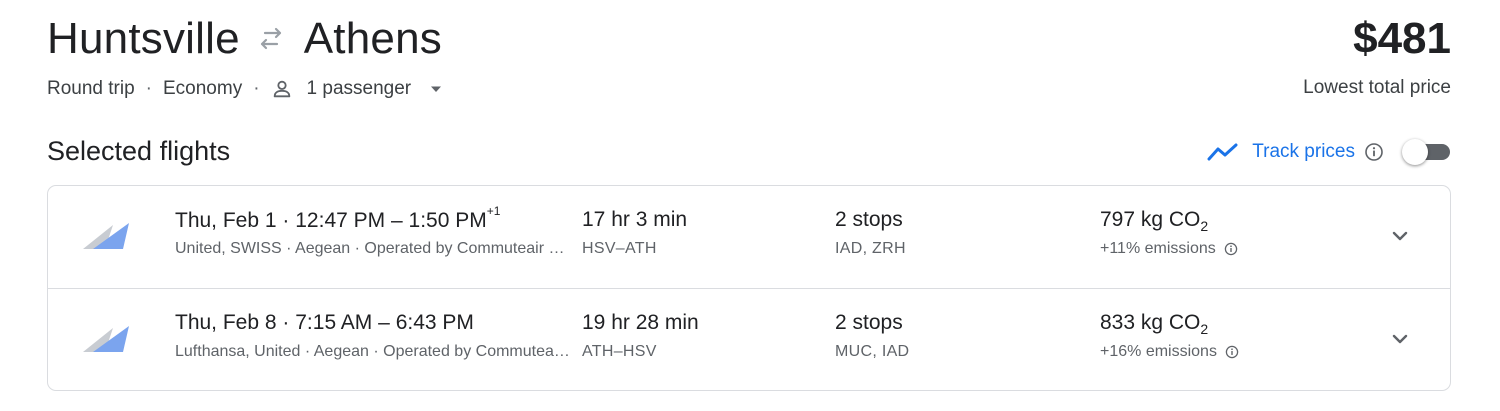 The width and height of the screenshot is (1500, 411). What do you see at coordinates (1415, 152) in the screenshot?
I see `toggle-knob` at bounding box center [1415, 152].